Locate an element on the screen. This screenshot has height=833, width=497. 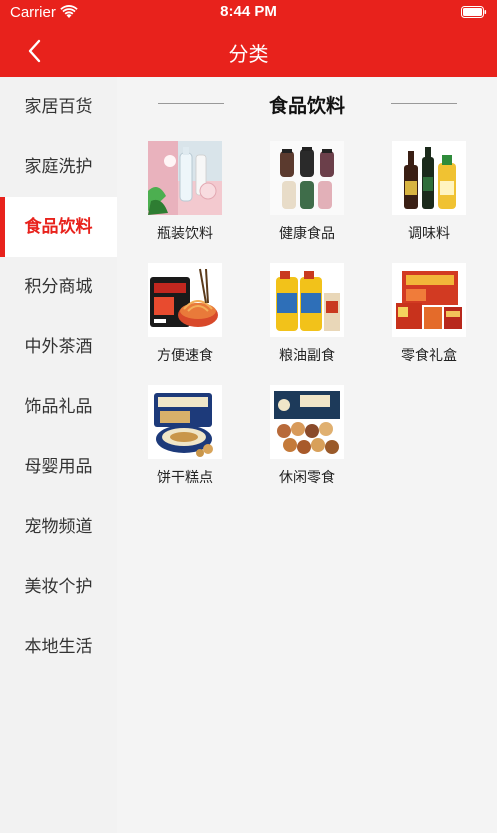
sidebar-item-points-mall: 积分商城 is located at coordinates (58, 287).